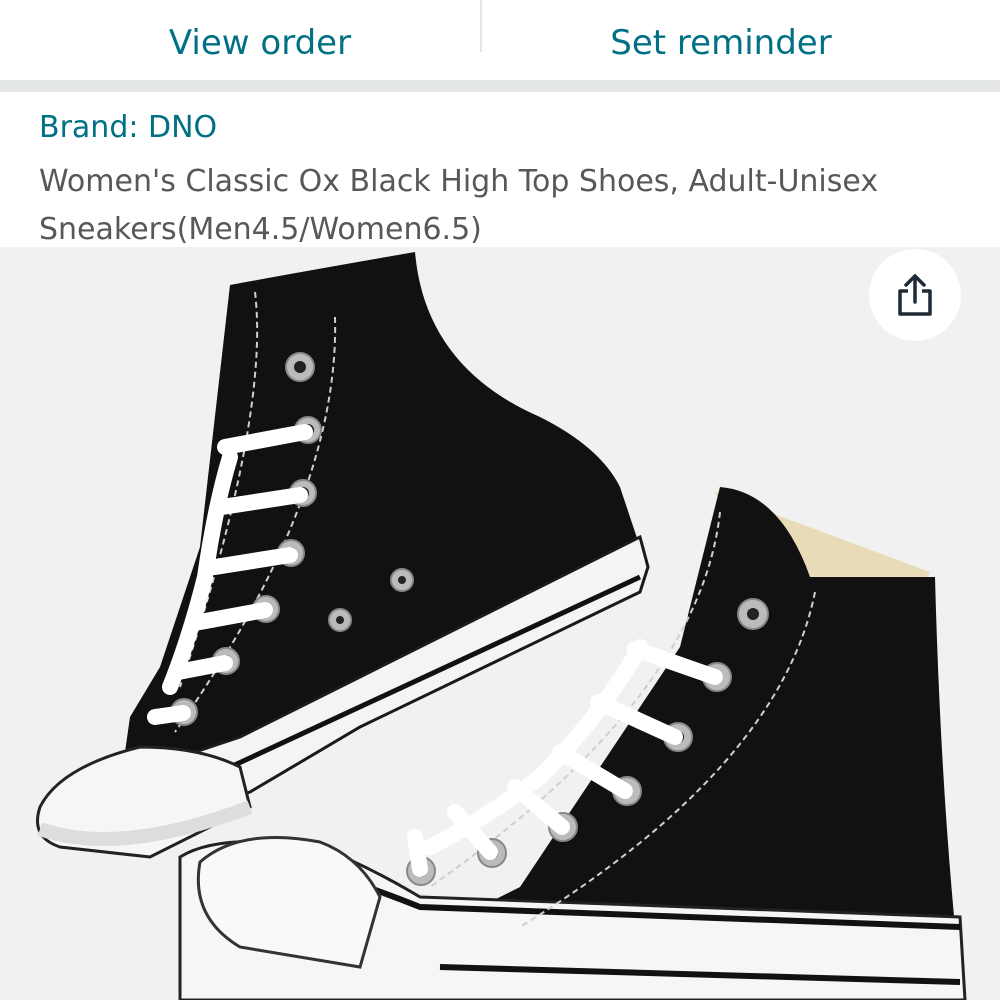  I want to click on view-order-label: View order, so click(260, 43).